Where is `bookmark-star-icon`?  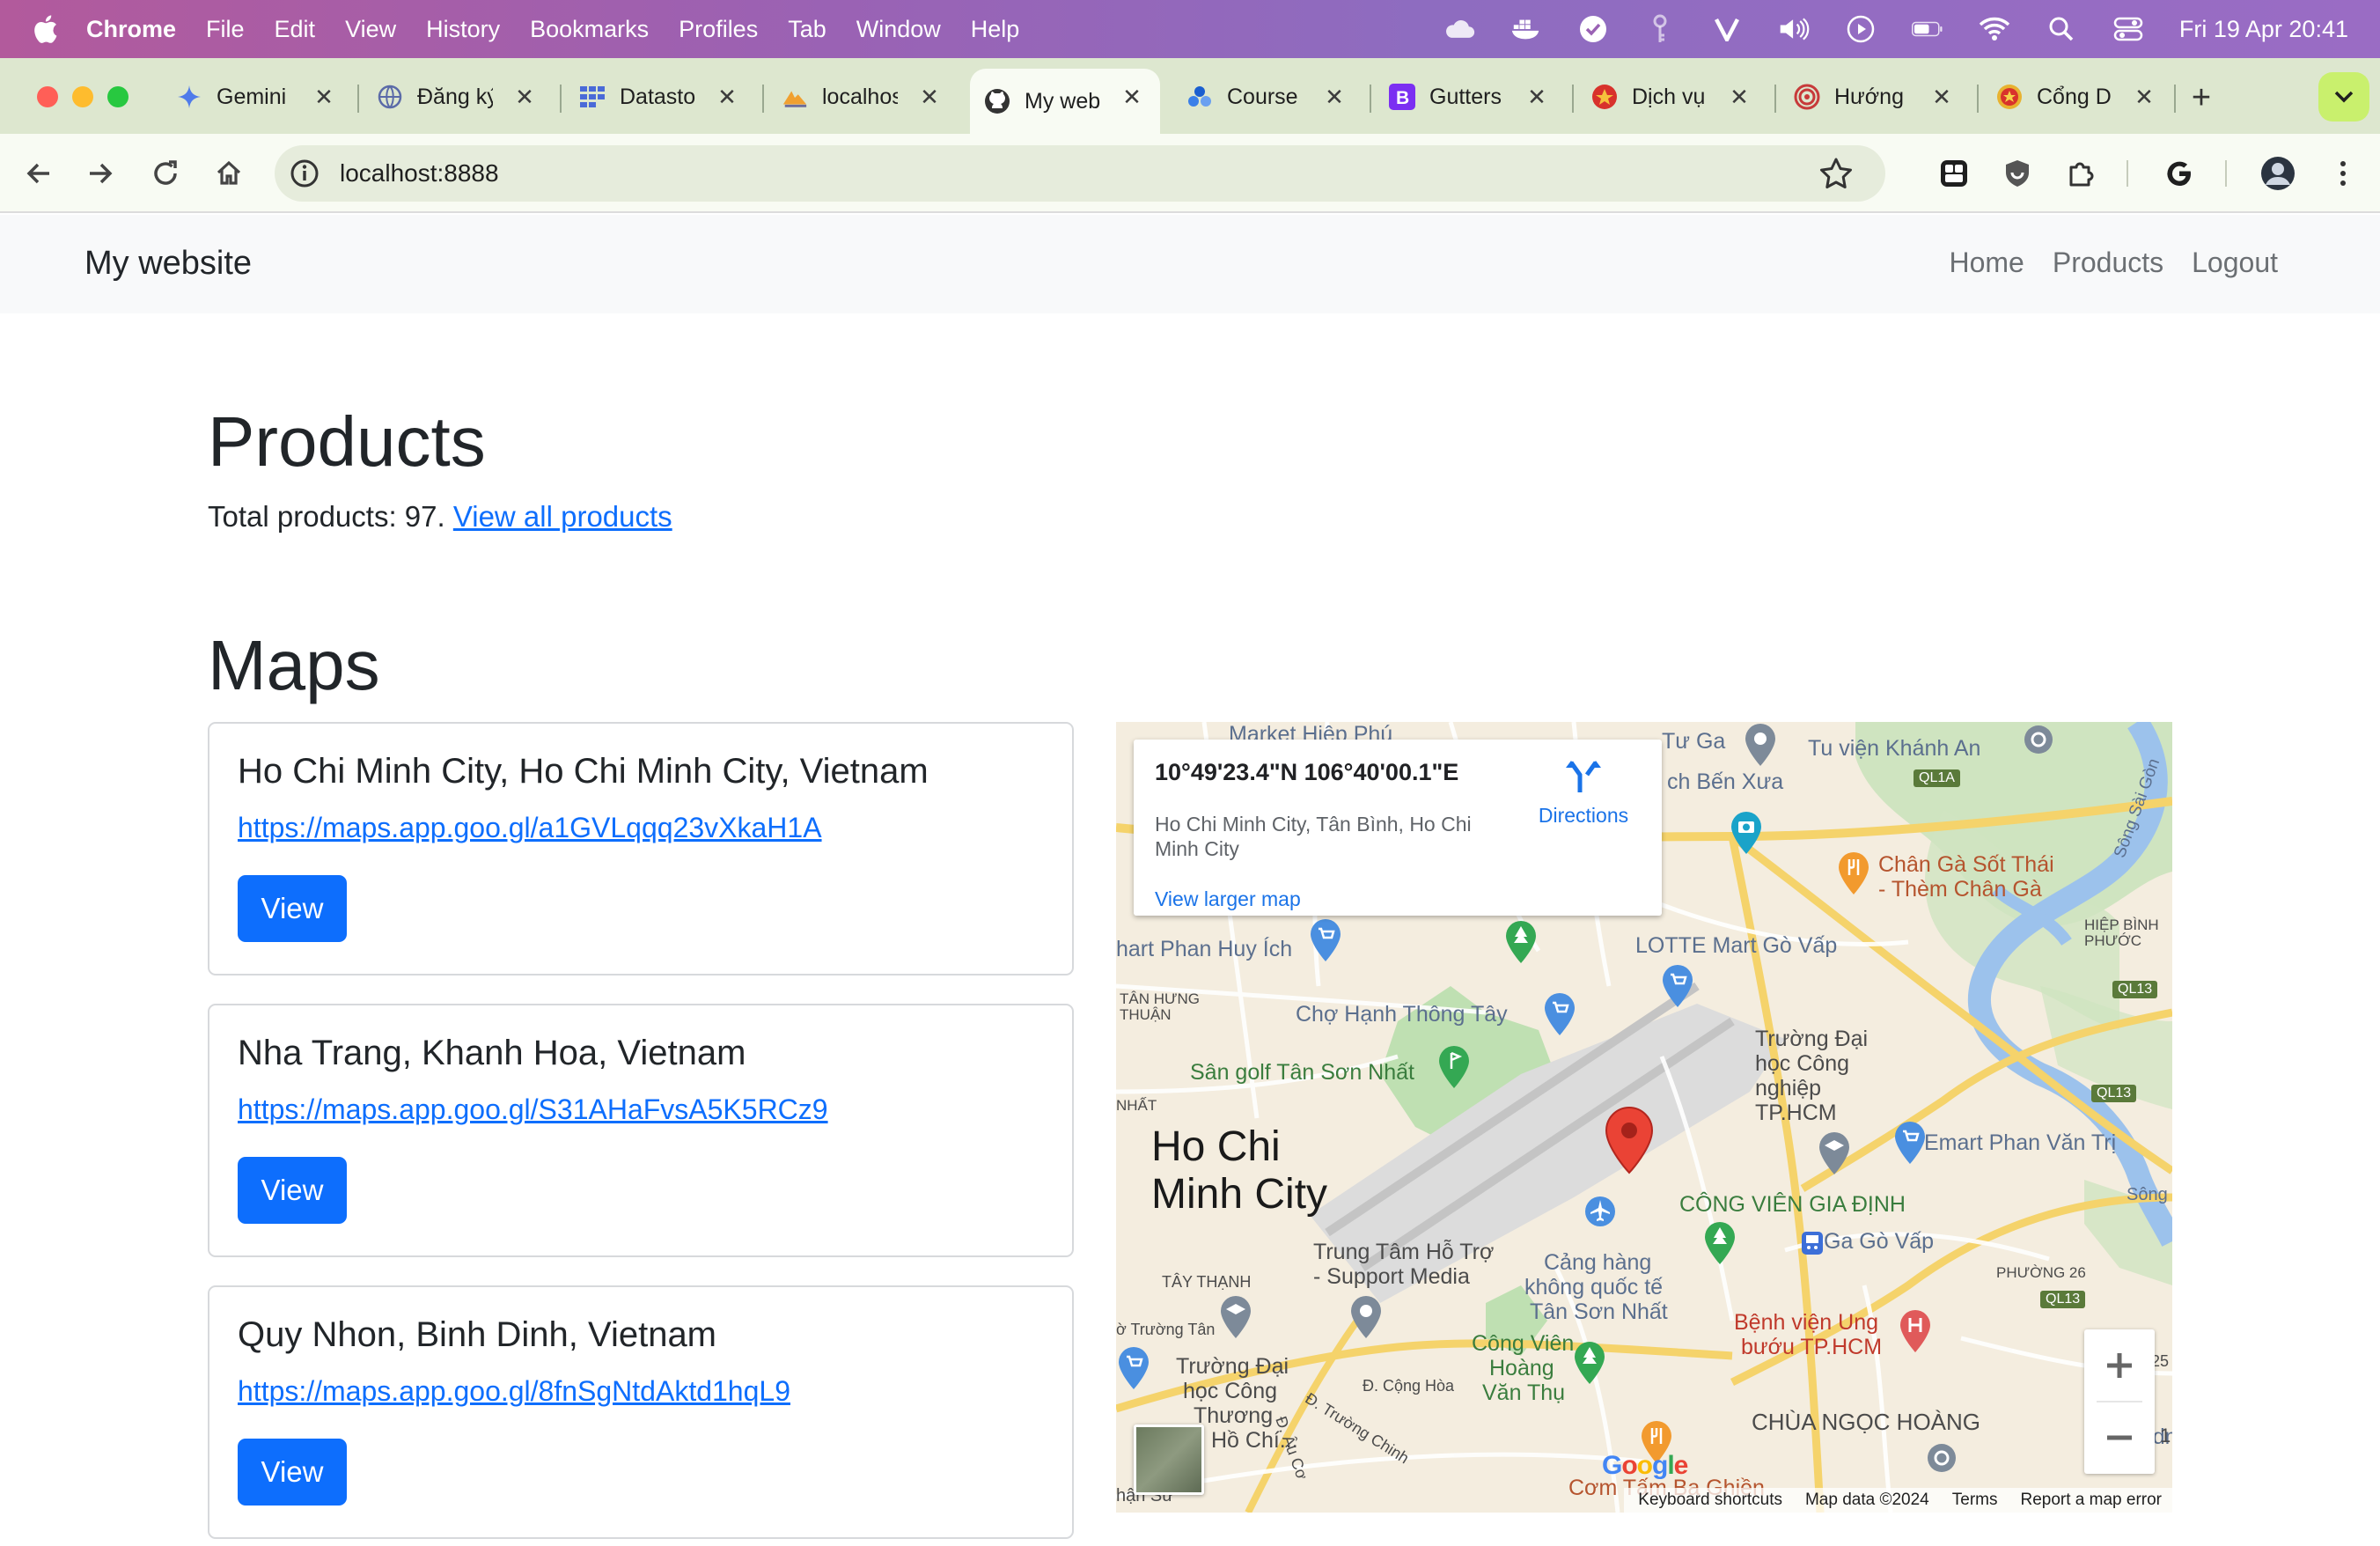
bookmark-star-icon is located at coordinates (1836, 173).